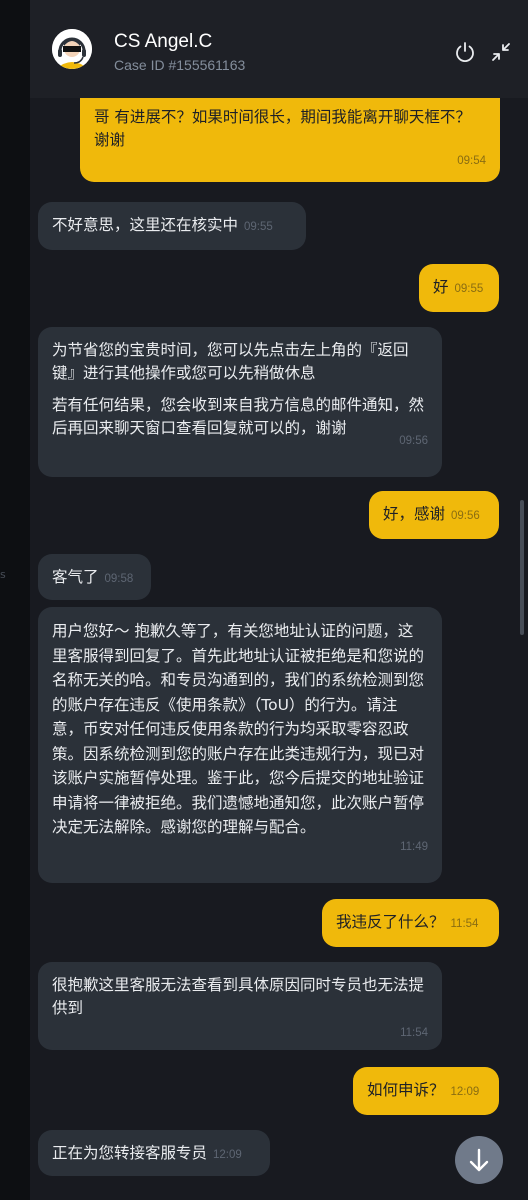 The image size is (528, 1200). I want to click on arrow-down-icon, so click(479, 1160).